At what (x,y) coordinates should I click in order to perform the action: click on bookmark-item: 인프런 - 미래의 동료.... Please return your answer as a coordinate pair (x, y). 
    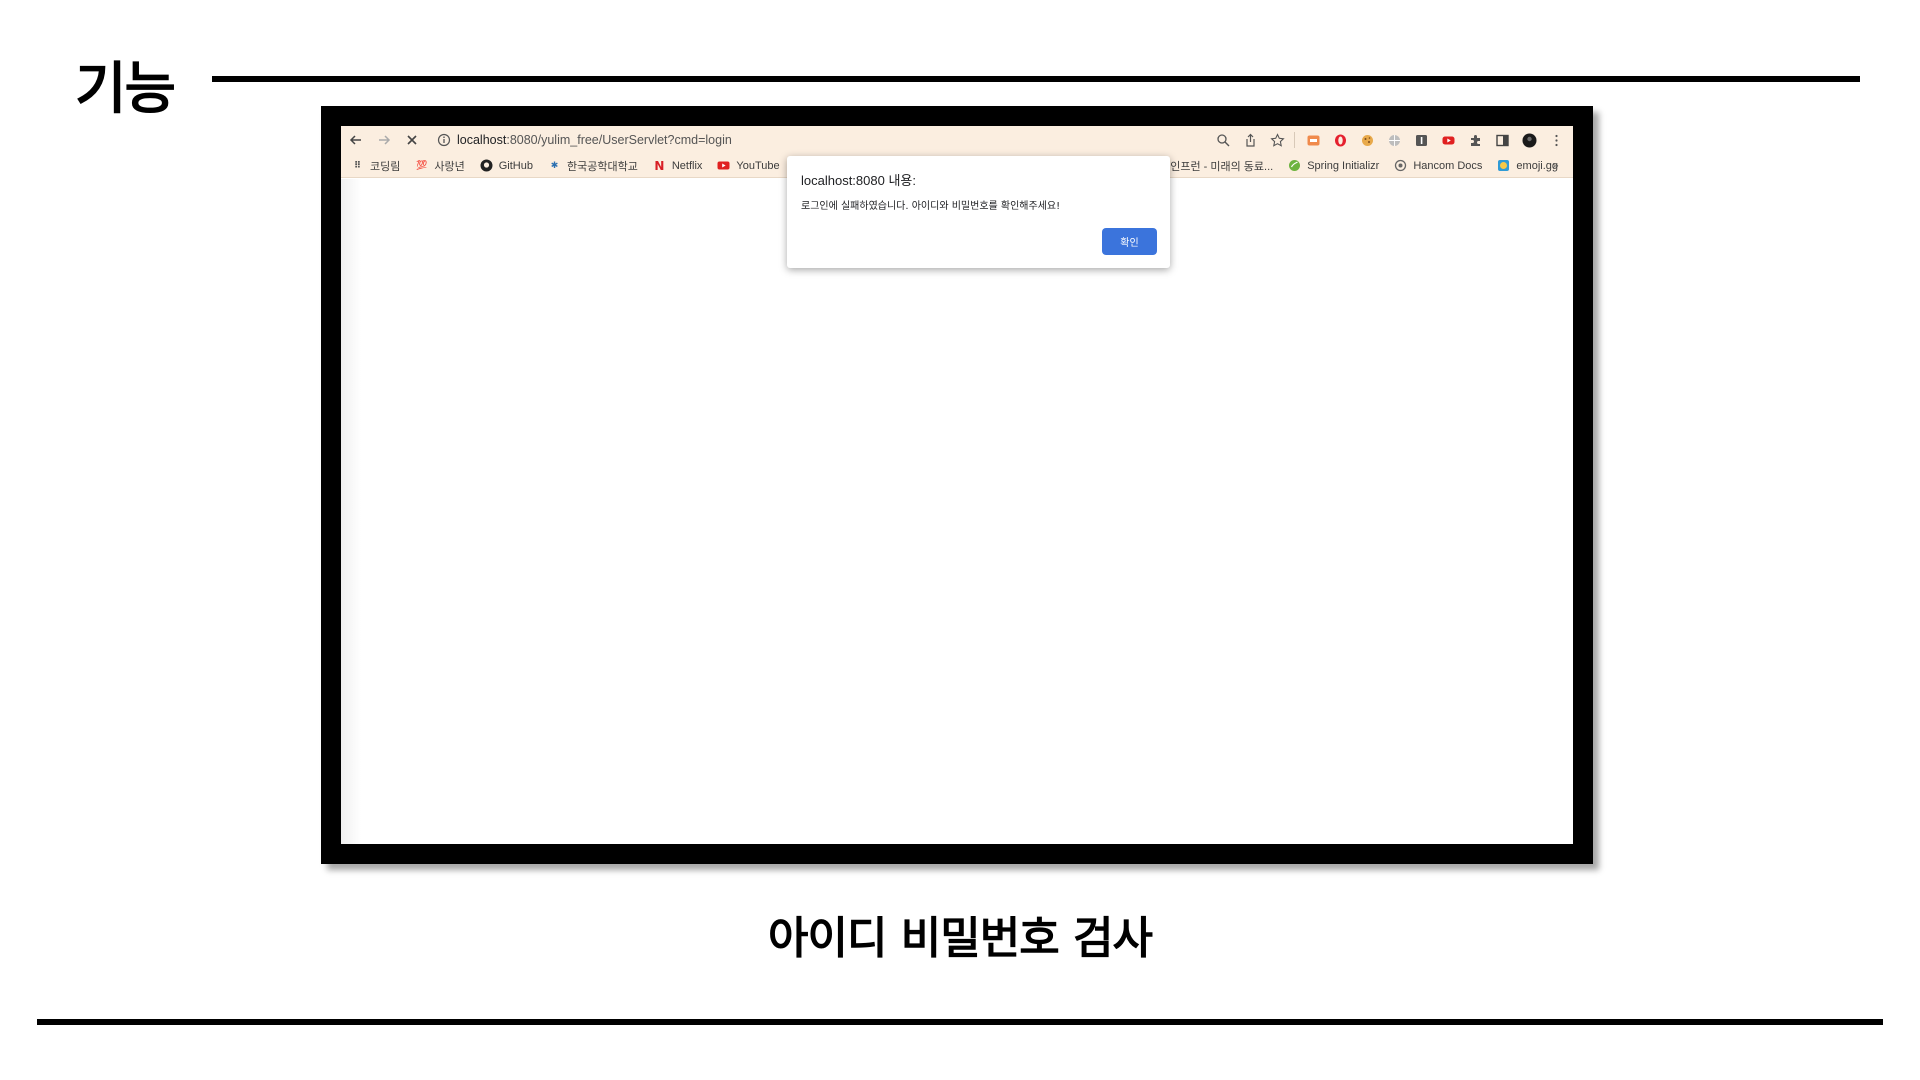
    Looking at the image, I should click on (1221, 166).